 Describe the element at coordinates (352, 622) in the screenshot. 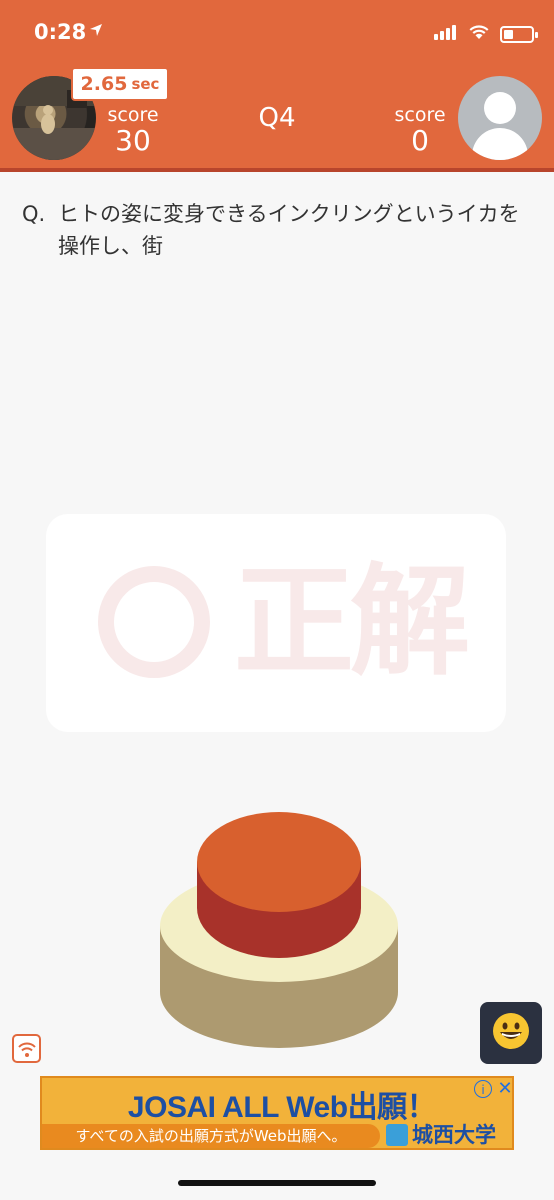

I see `result-label: 正解` at that location.